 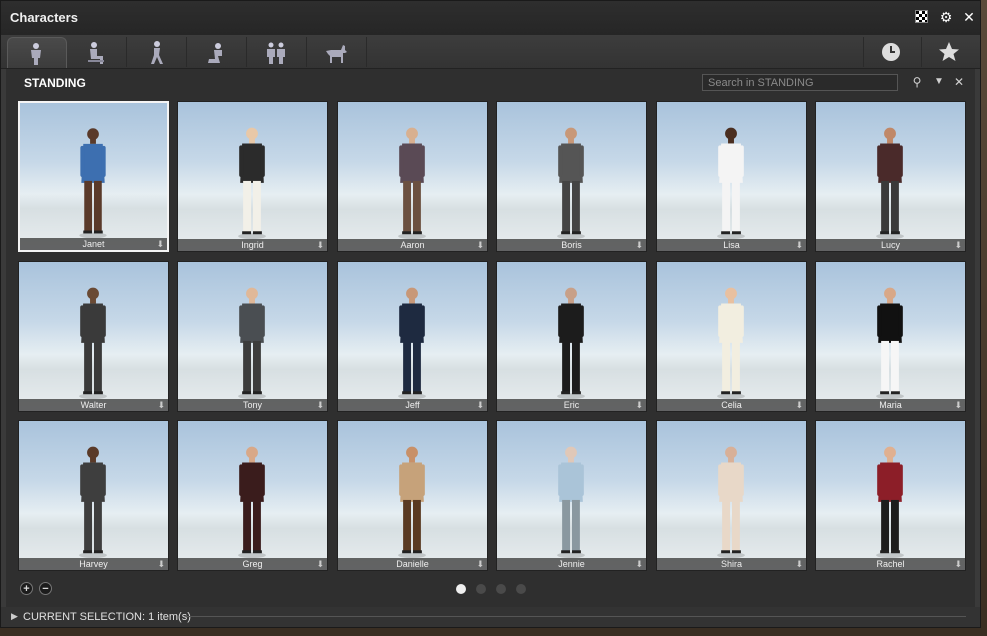 I want to click on character-tile: Celia ⬇, so click(x=731, y=336).